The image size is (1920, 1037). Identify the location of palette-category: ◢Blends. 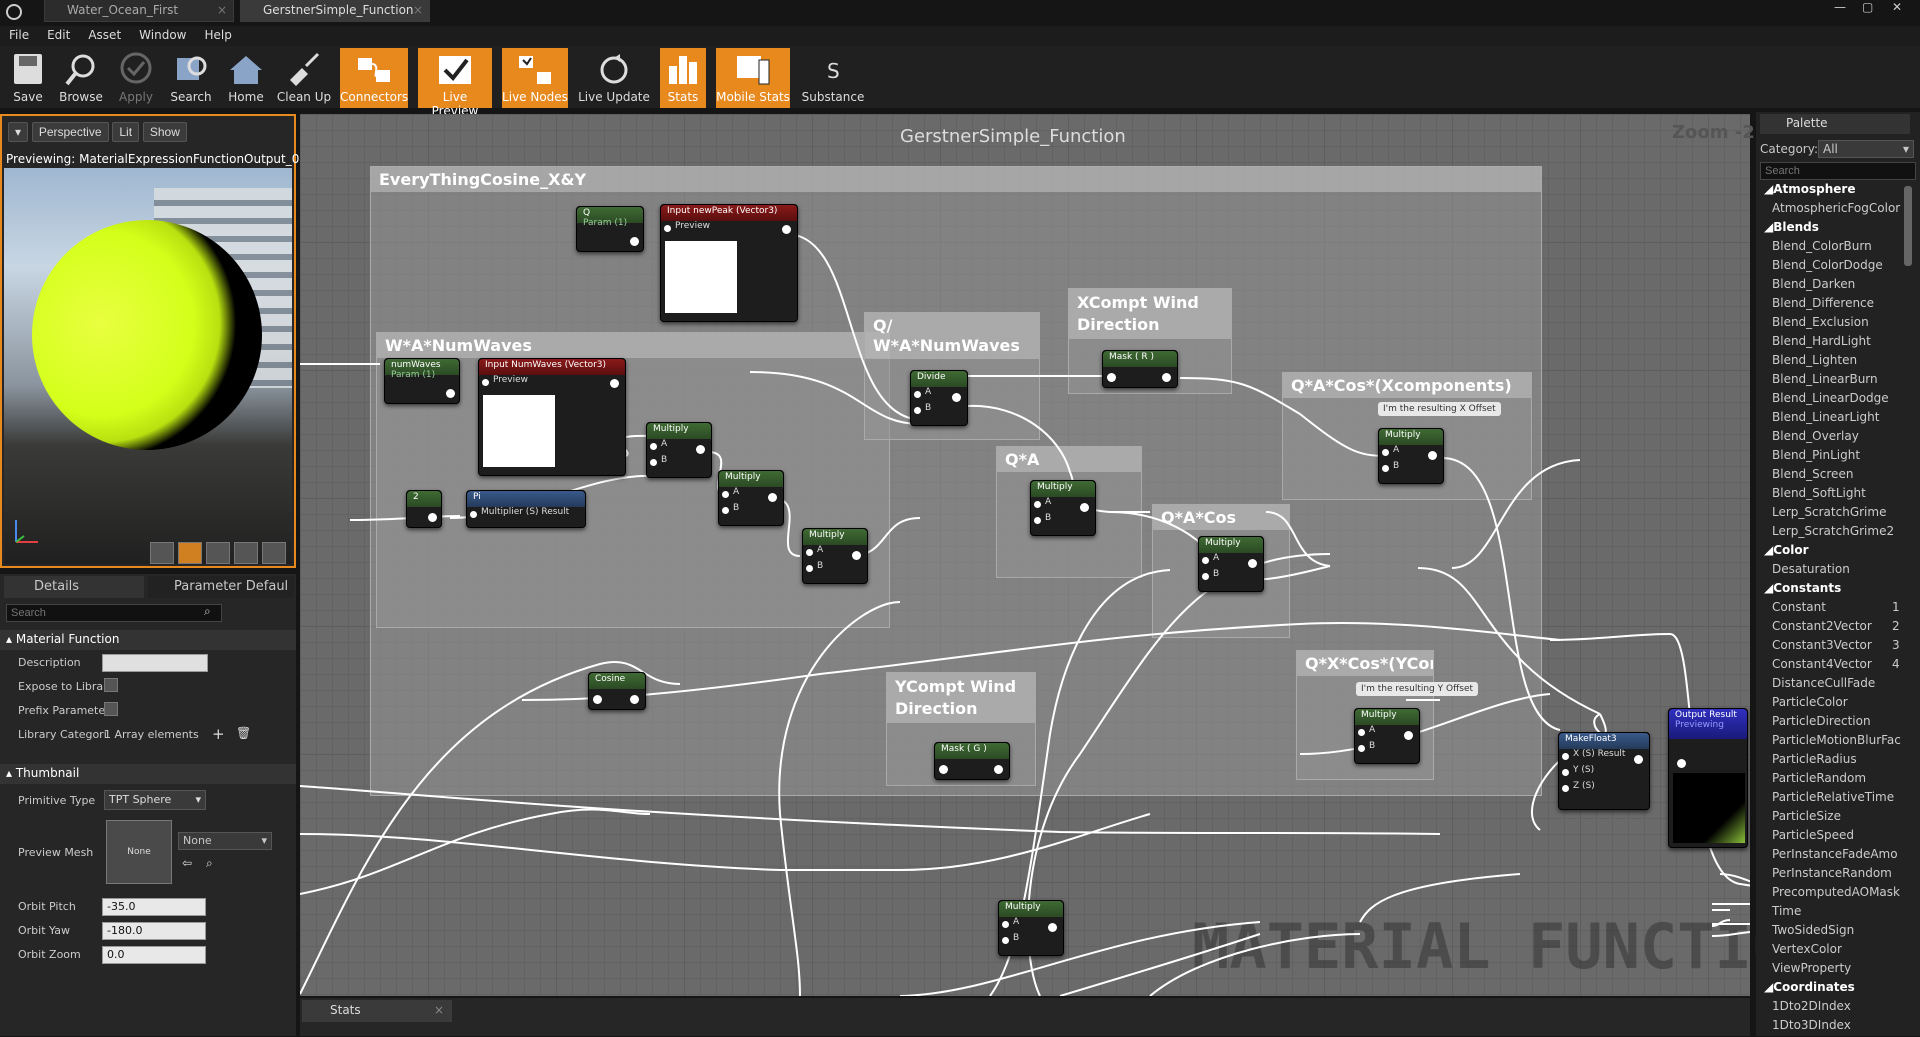
(1791, 229).